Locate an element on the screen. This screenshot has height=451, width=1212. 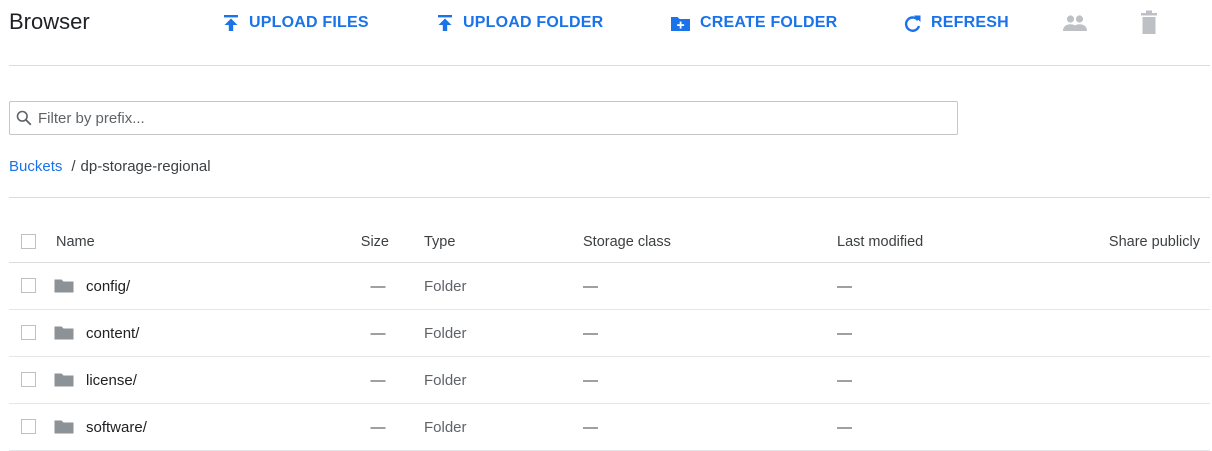
trash-icon is located at coordinates (1149, 23).